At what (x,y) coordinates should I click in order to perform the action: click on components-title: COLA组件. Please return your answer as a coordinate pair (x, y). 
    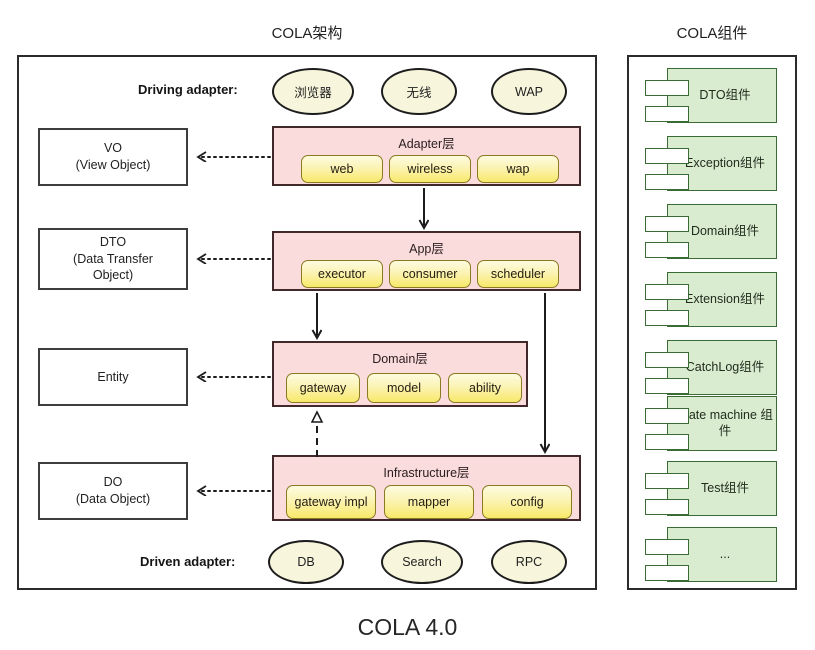
    Looking at the image, I should click on (712, 33).